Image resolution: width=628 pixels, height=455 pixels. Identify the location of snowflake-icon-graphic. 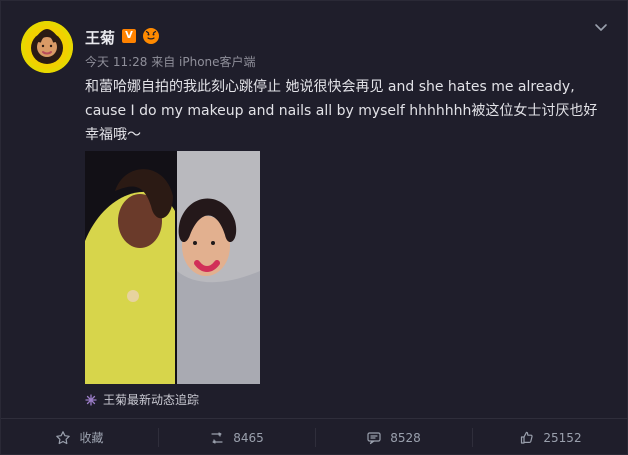
(91, 400).